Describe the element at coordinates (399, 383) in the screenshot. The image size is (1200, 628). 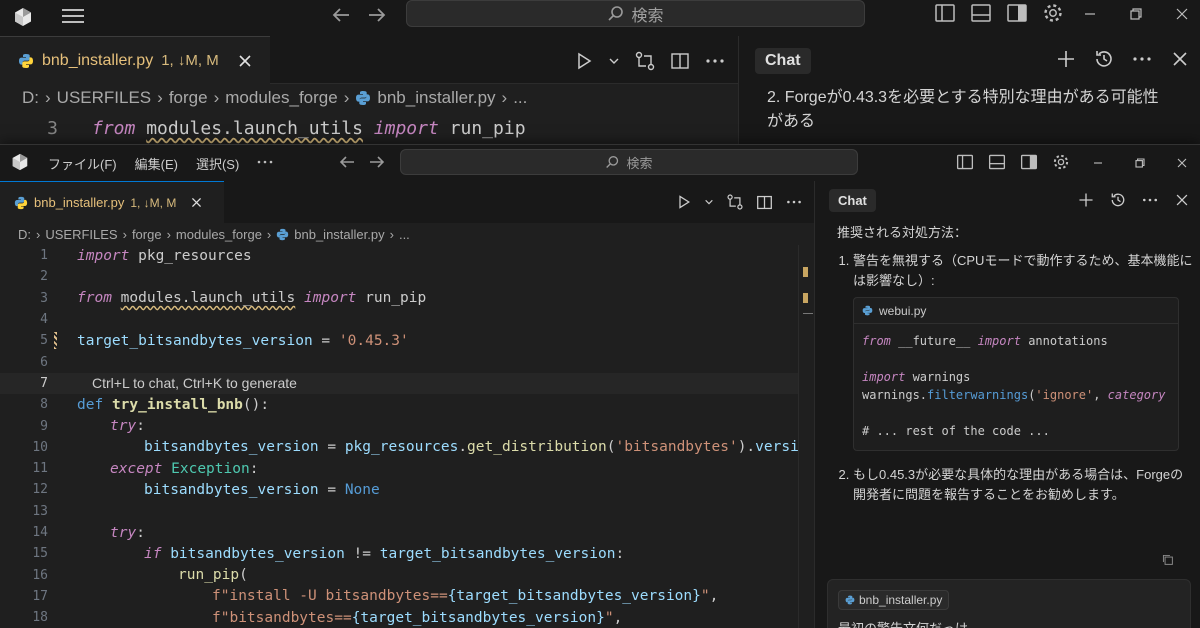
I see `current-code-line: 7 Ctrl+L to chat, Ctrl+K to generate` at that location.